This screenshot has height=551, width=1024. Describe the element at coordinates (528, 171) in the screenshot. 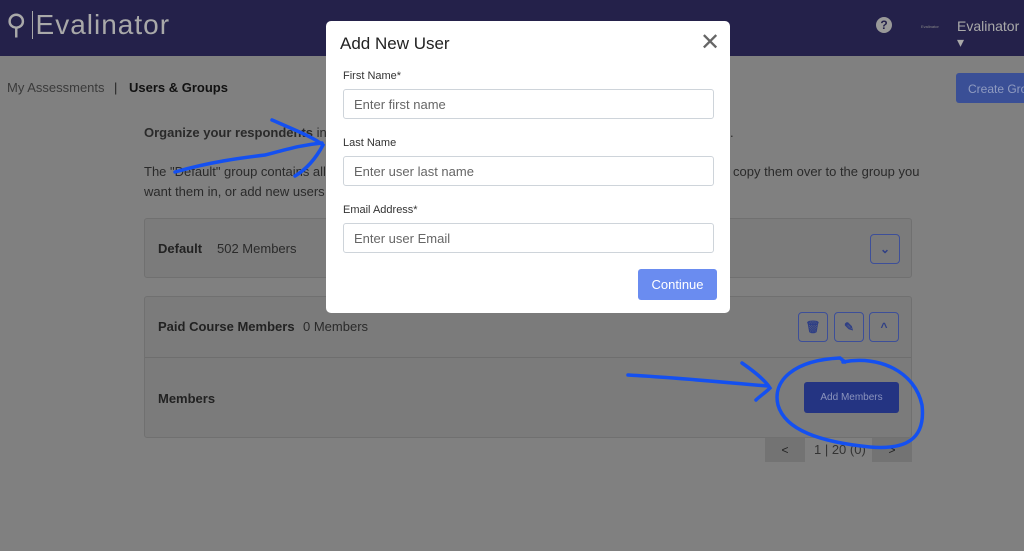

I see `last-name-input` at that location.